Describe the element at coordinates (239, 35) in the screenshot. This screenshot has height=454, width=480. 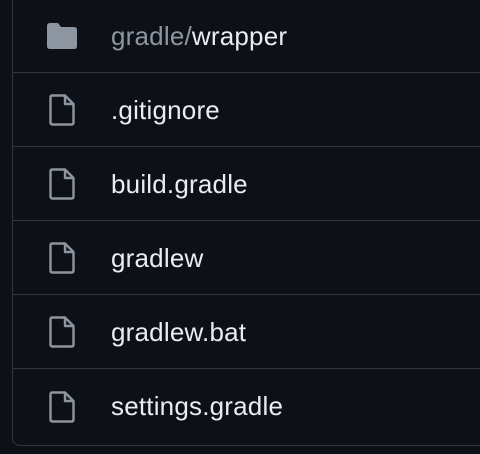
I see `folder-name: wrapper` at that location.